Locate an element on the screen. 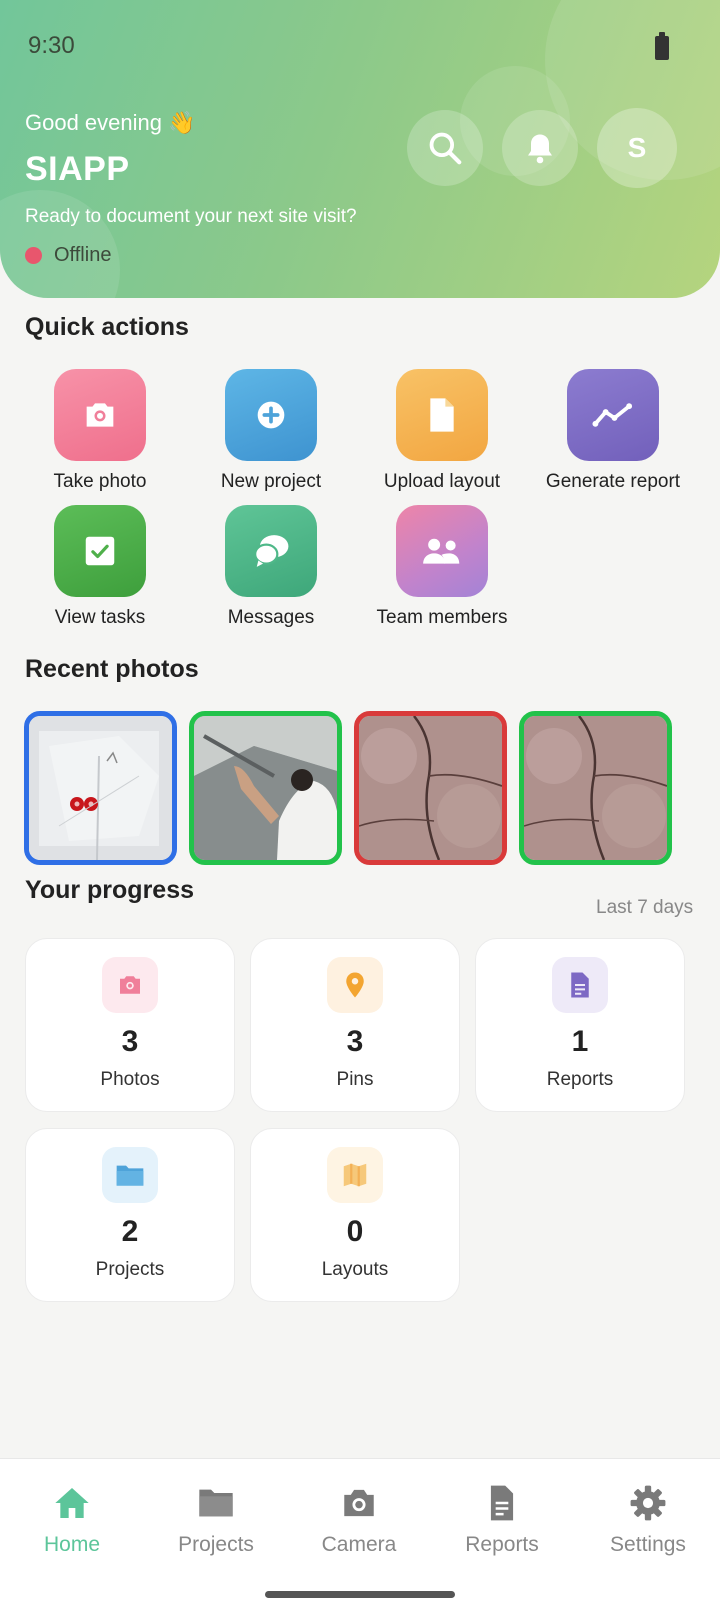 The height and width of the screenshot is (1616, 720). take-photo-action: Take photo is located at coordinates (100, 431).